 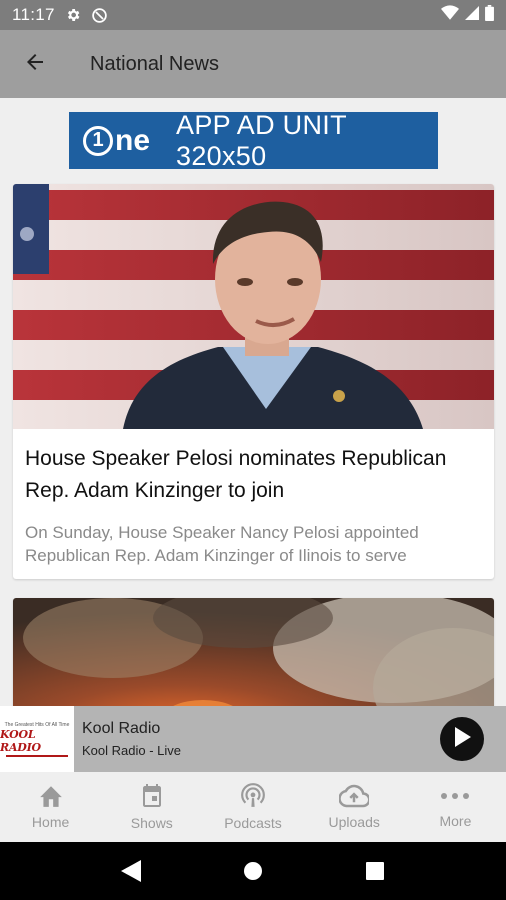 I want to click on tab-label: Podcasts, so click(x=253, y=823).